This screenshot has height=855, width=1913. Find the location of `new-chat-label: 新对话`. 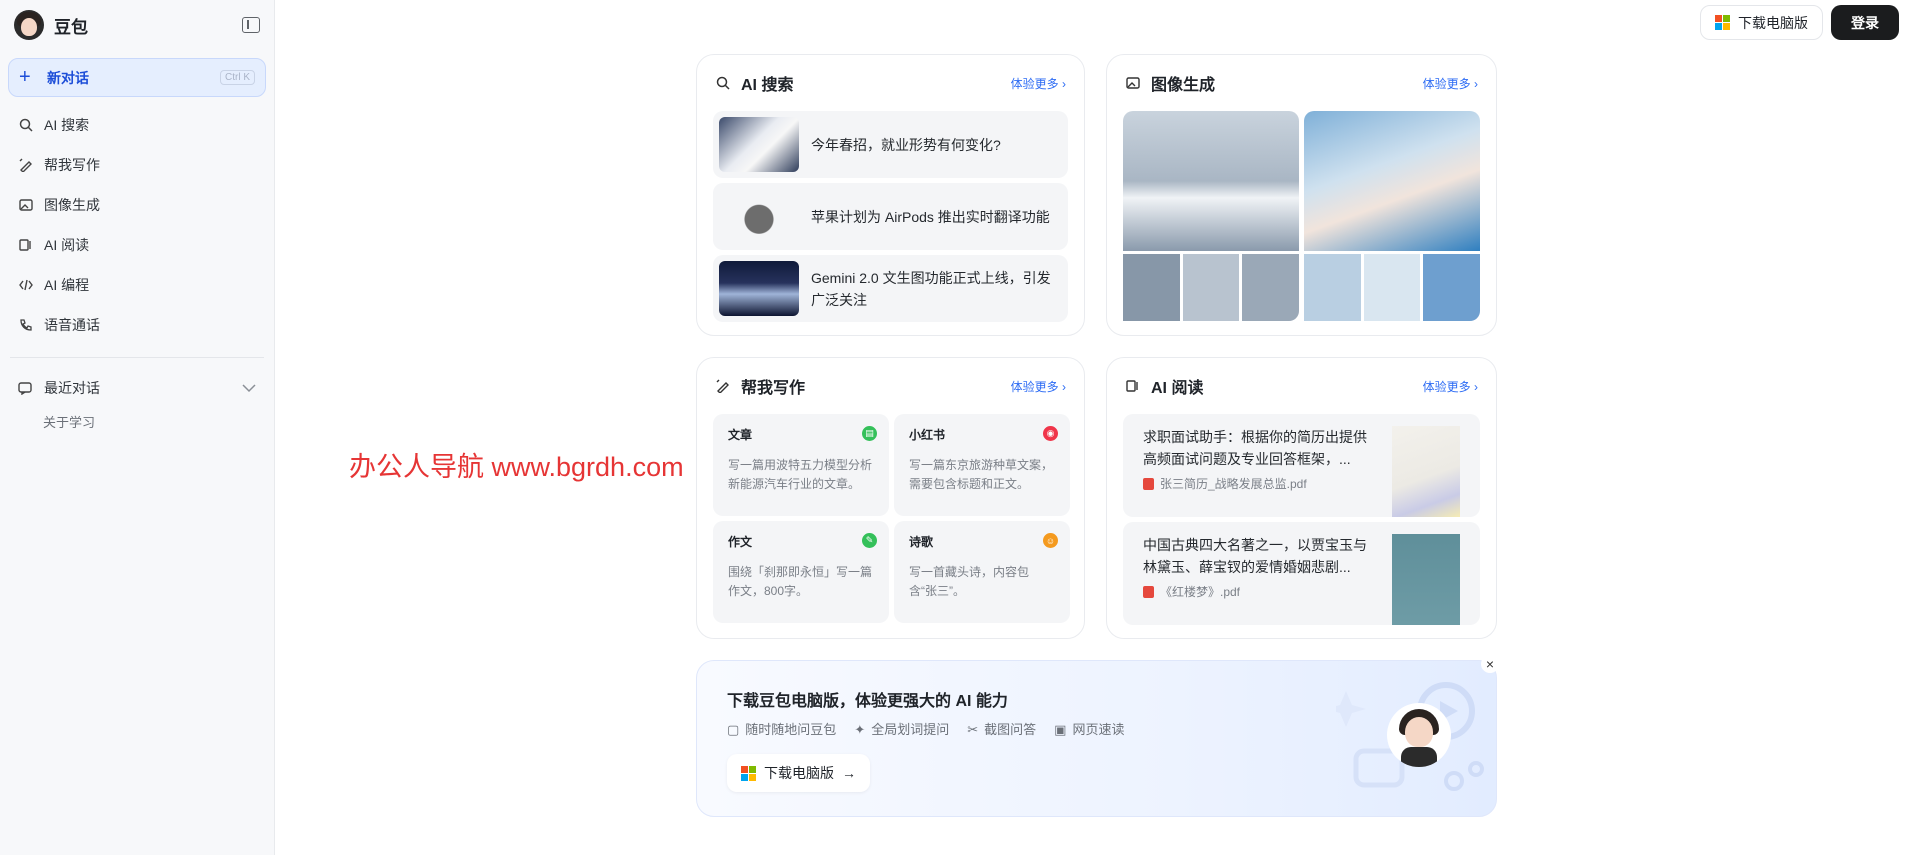

new-chat-label: 新对话 is located at coordinates (68, 77).